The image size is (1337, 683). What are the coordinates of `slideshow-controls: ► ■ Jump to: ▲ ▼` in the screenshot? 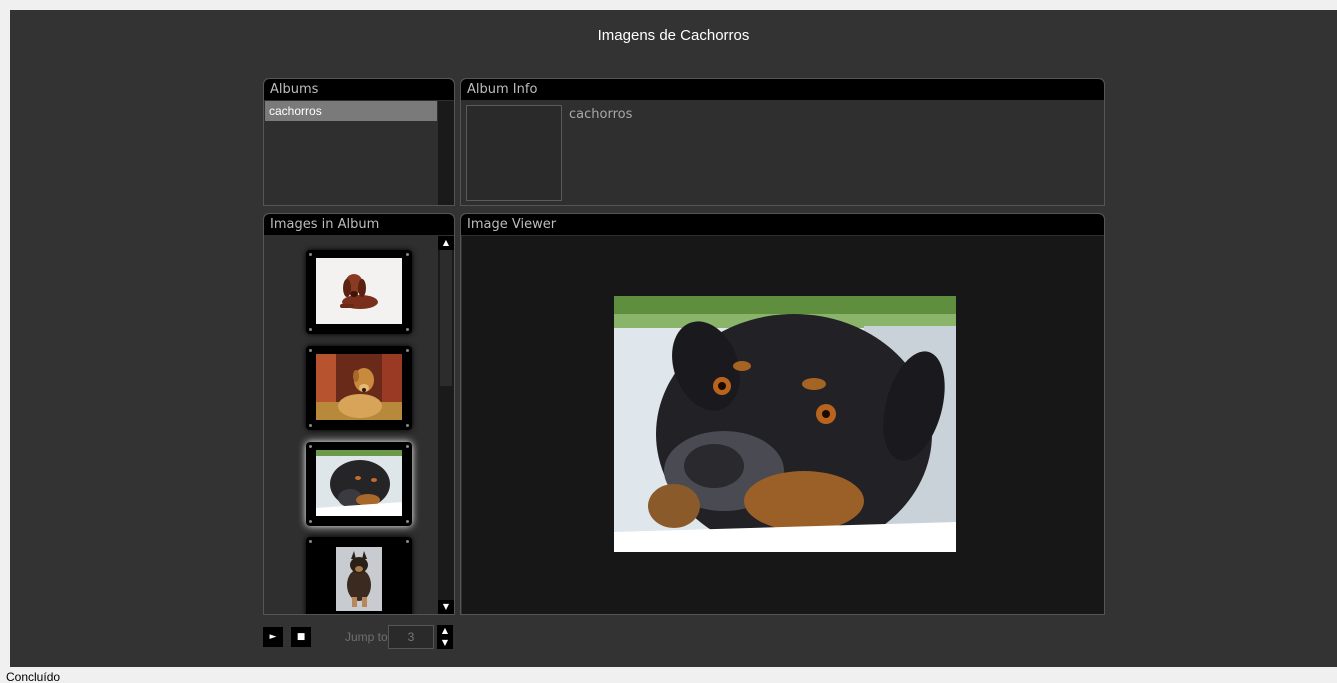 It's located at (363, 637).